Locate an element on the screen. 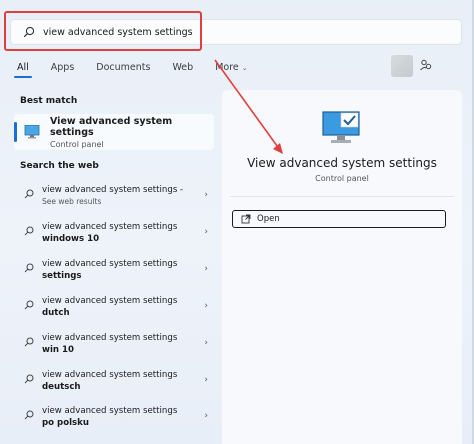 This screenshot has width=474, height=444. people-icon is located at coordinates (426, 65).